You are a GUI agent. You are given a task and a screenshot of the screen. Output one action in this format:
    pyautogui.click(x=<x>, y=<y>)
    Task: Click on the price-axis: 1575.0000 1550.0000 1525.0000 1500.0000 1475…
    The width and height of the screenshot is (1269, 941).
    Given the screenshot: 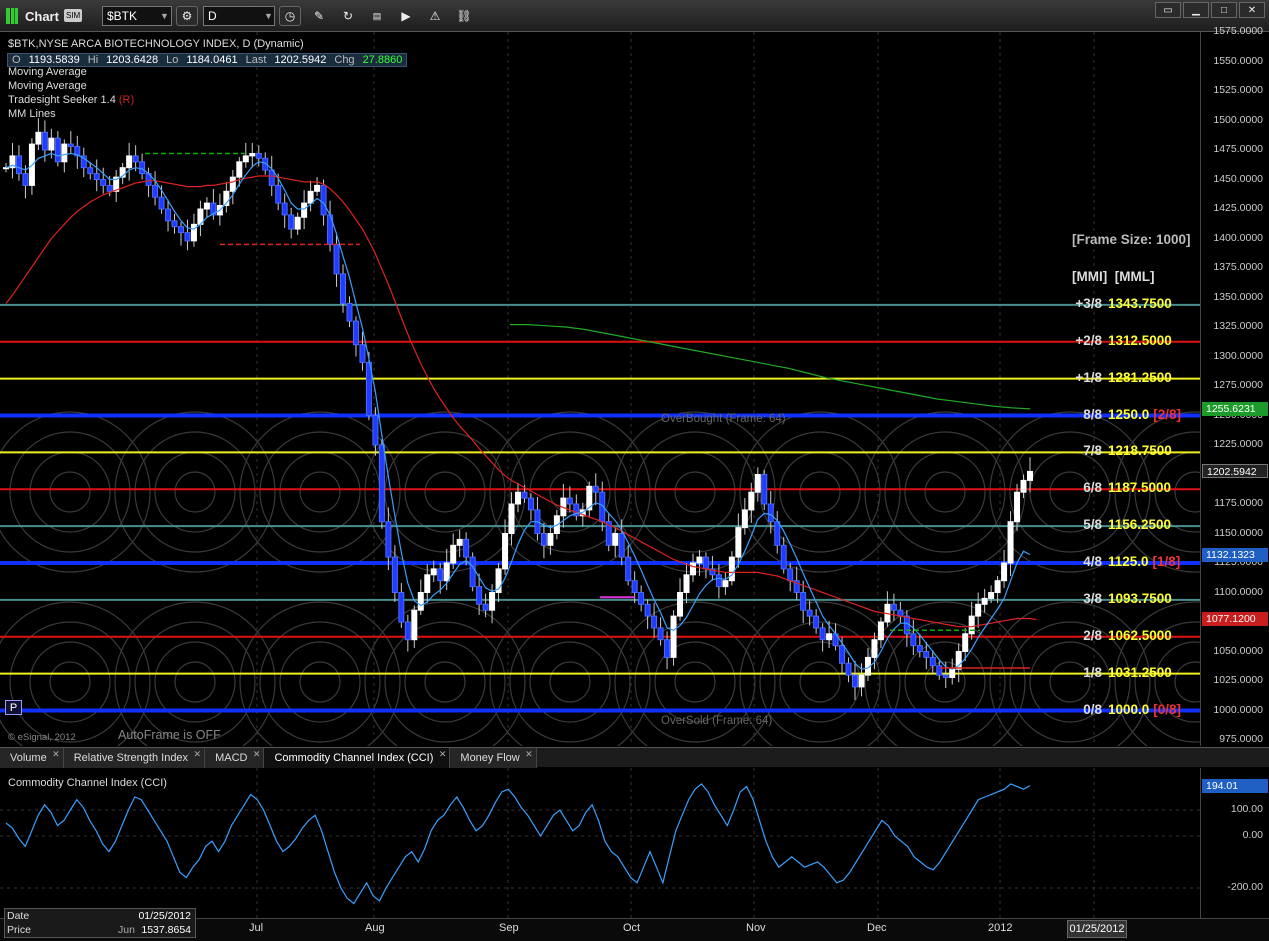 What is the action you would take?
    pyautogui.click(x=1234, y=385)
    